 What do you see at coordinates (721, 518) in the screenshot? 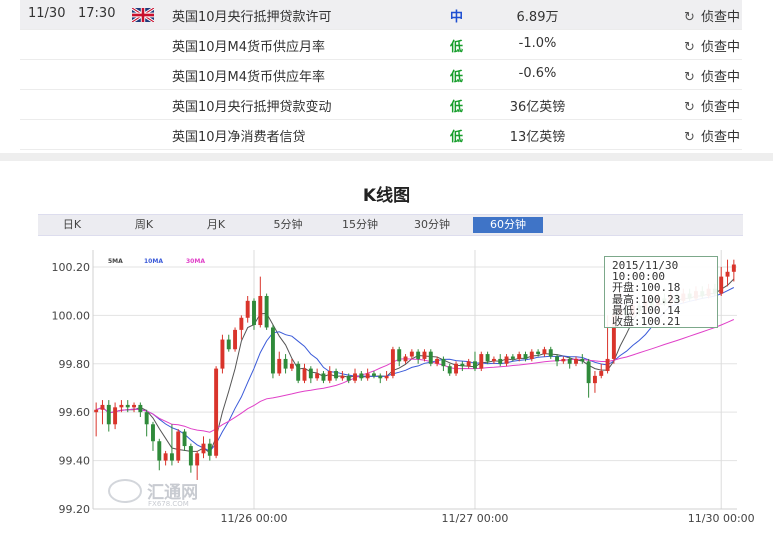
I see `x-tick-label: 11/30 00:00` at bounding box center [721, 518].